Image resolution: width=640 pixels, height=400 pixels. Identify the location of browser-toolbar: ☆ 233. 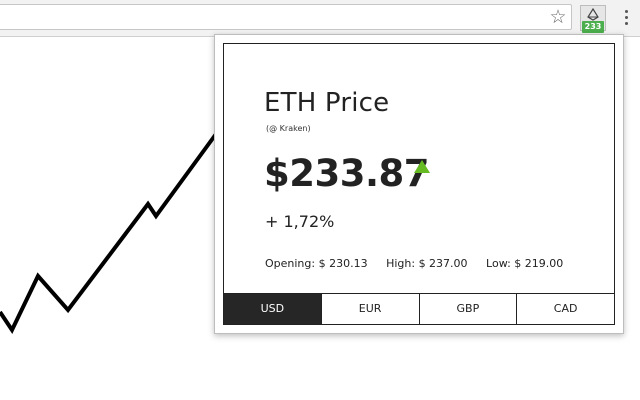
(320, 18).